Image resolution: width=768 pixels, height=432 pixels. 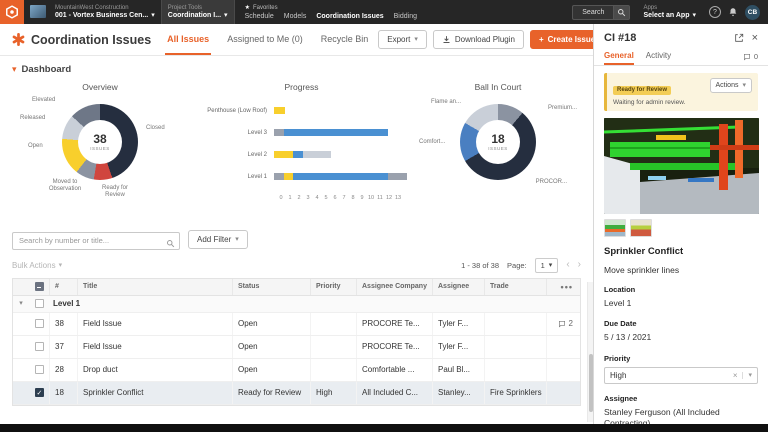 What do you see at coordinates (114, 191) in the screenshot?
I see `slice-label: Ready for Review` at bounding box center [114, 191].